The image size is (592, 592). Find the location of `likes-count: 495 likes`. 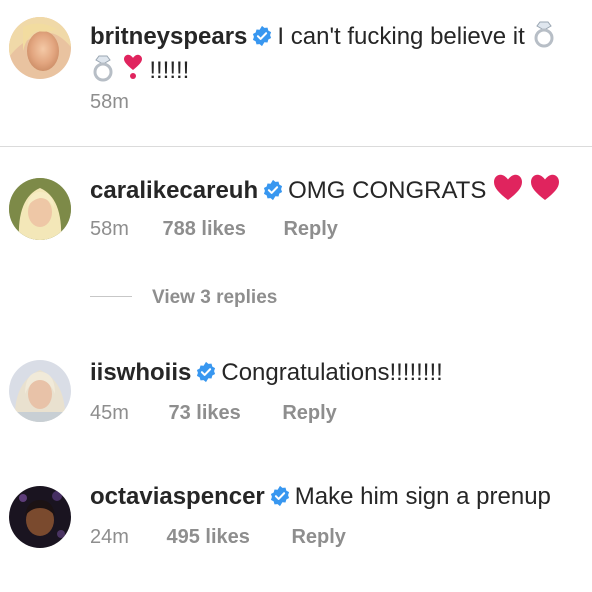

likes-count: 495 likes is located at coordinates (207, 537).